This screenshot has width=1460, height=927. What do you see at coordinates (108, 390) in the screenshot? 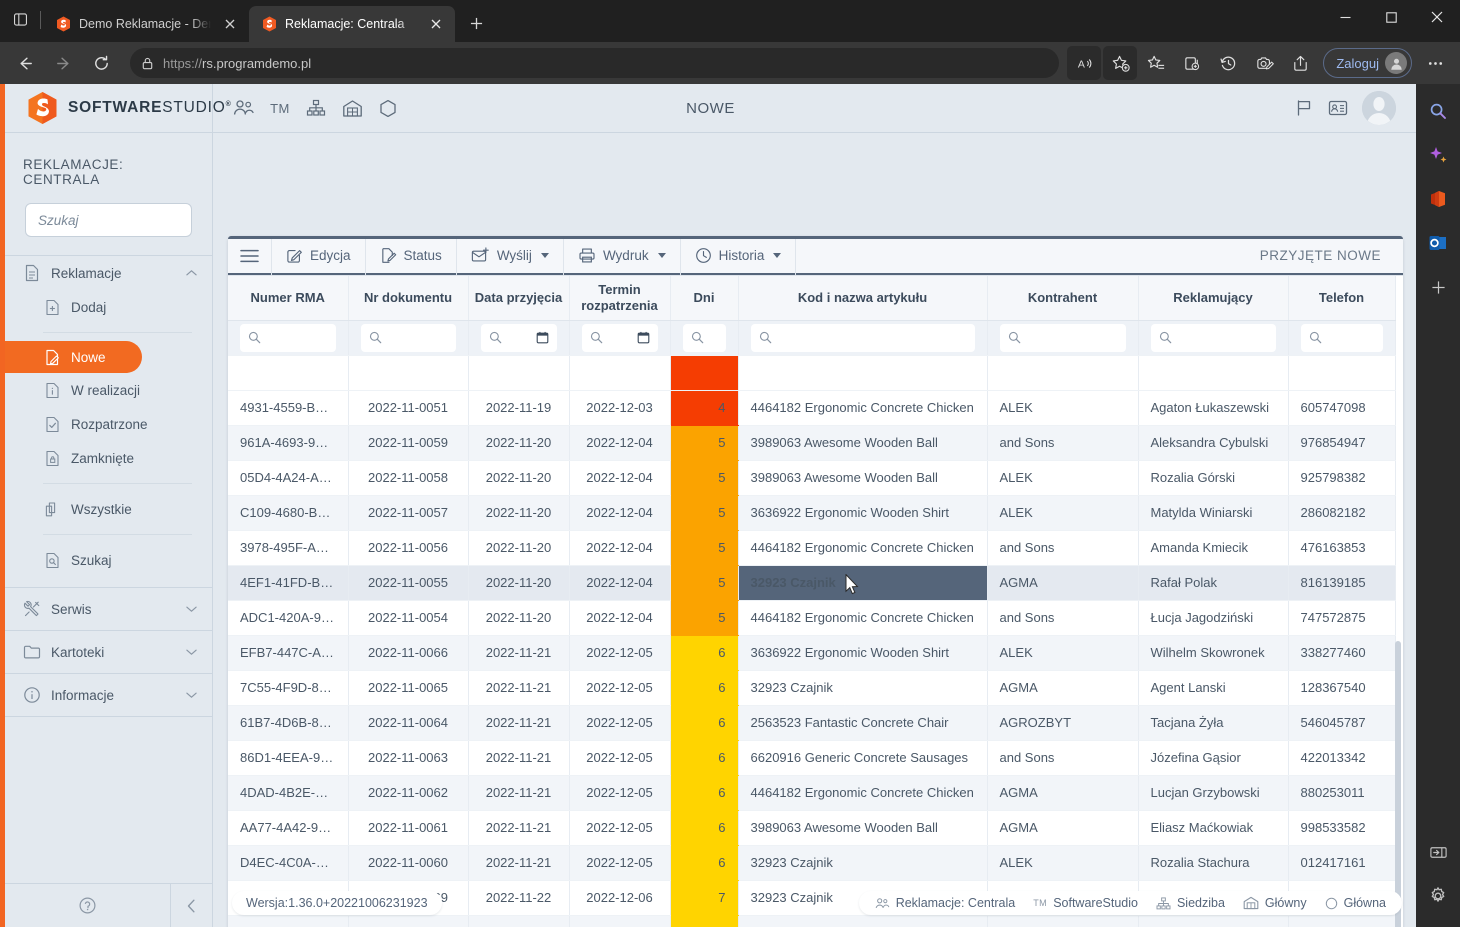
I see `sidebar-item-w-realizacji: W realizacji` at bounding box center [108, 390].